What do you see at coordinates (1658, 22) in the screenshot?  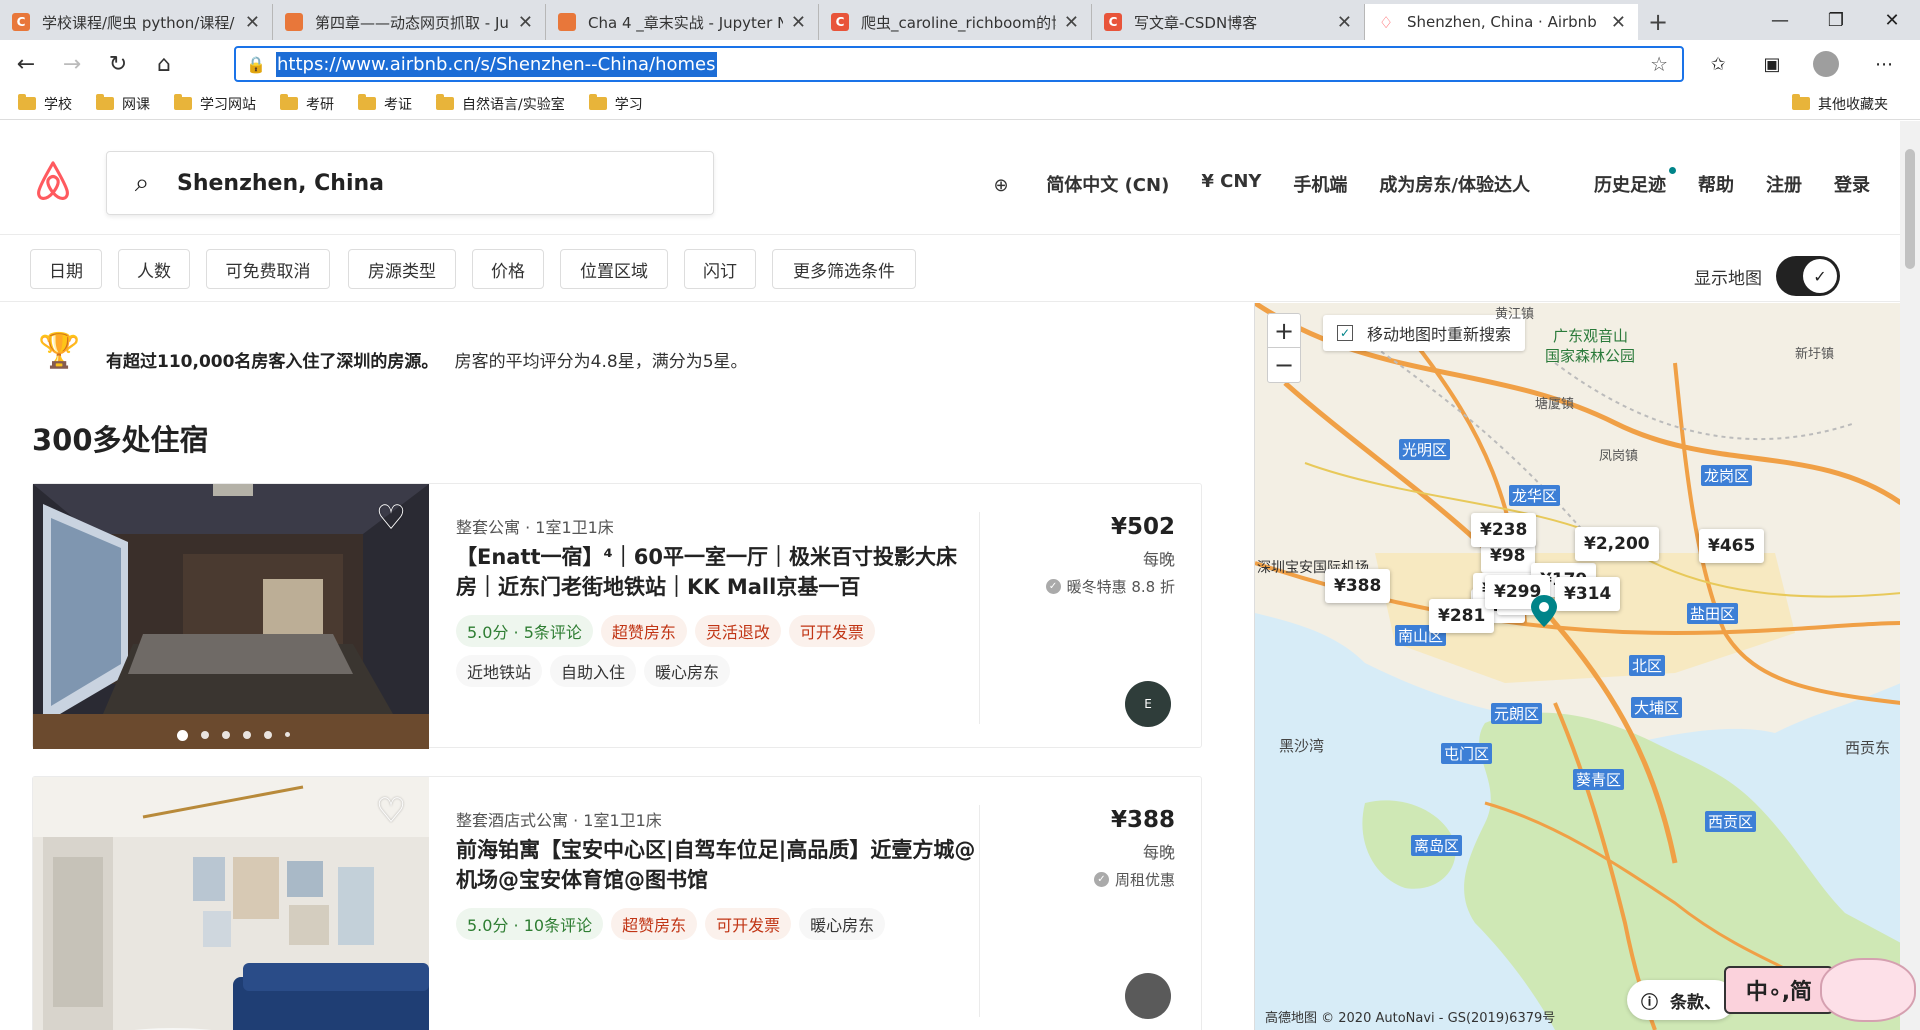 I see `new-tab-icon: +` at bounding box center [1658, 22].